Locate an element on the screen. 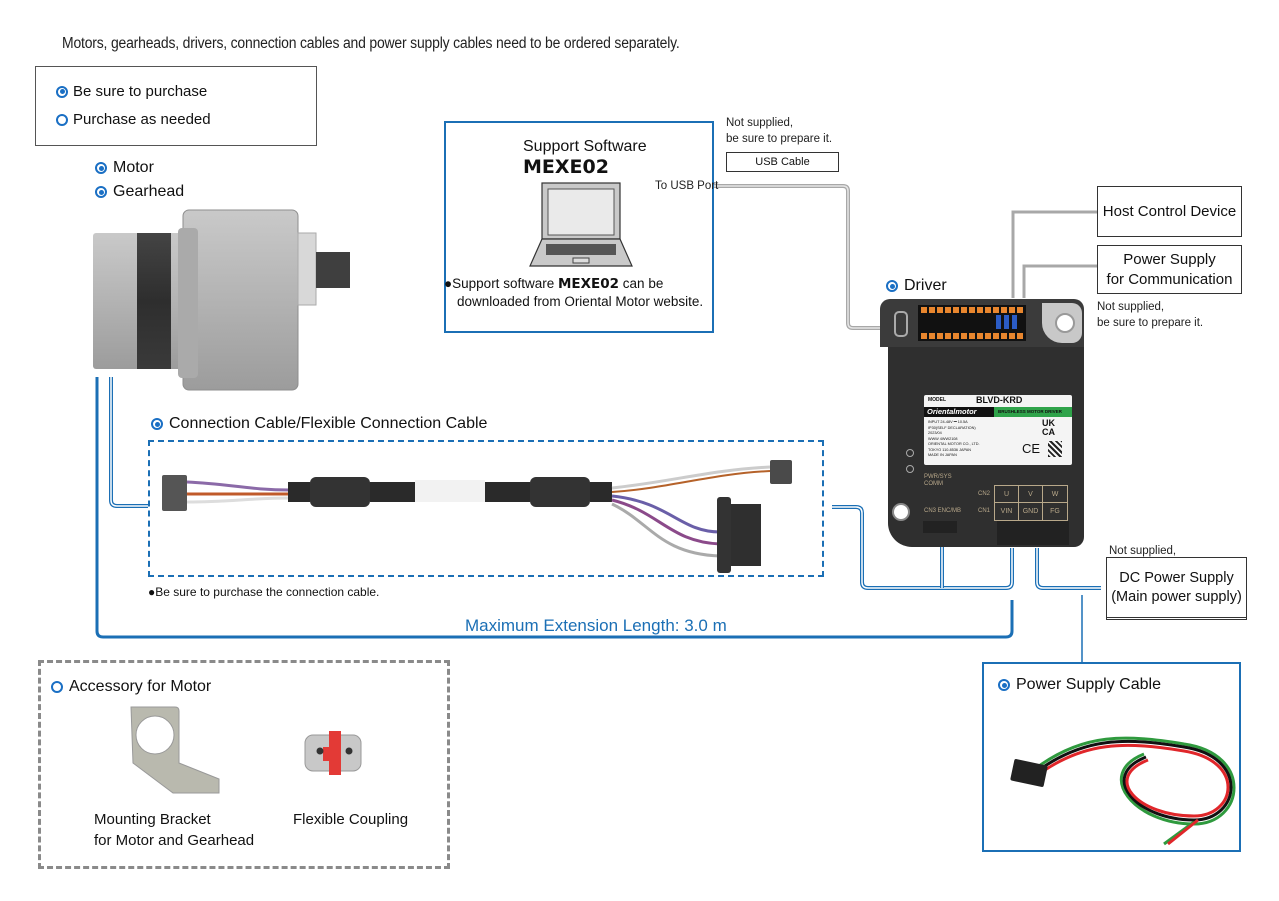 This screenshot has width=1279, height=901. pin-label: FG is located at coordinates (1055, 511).